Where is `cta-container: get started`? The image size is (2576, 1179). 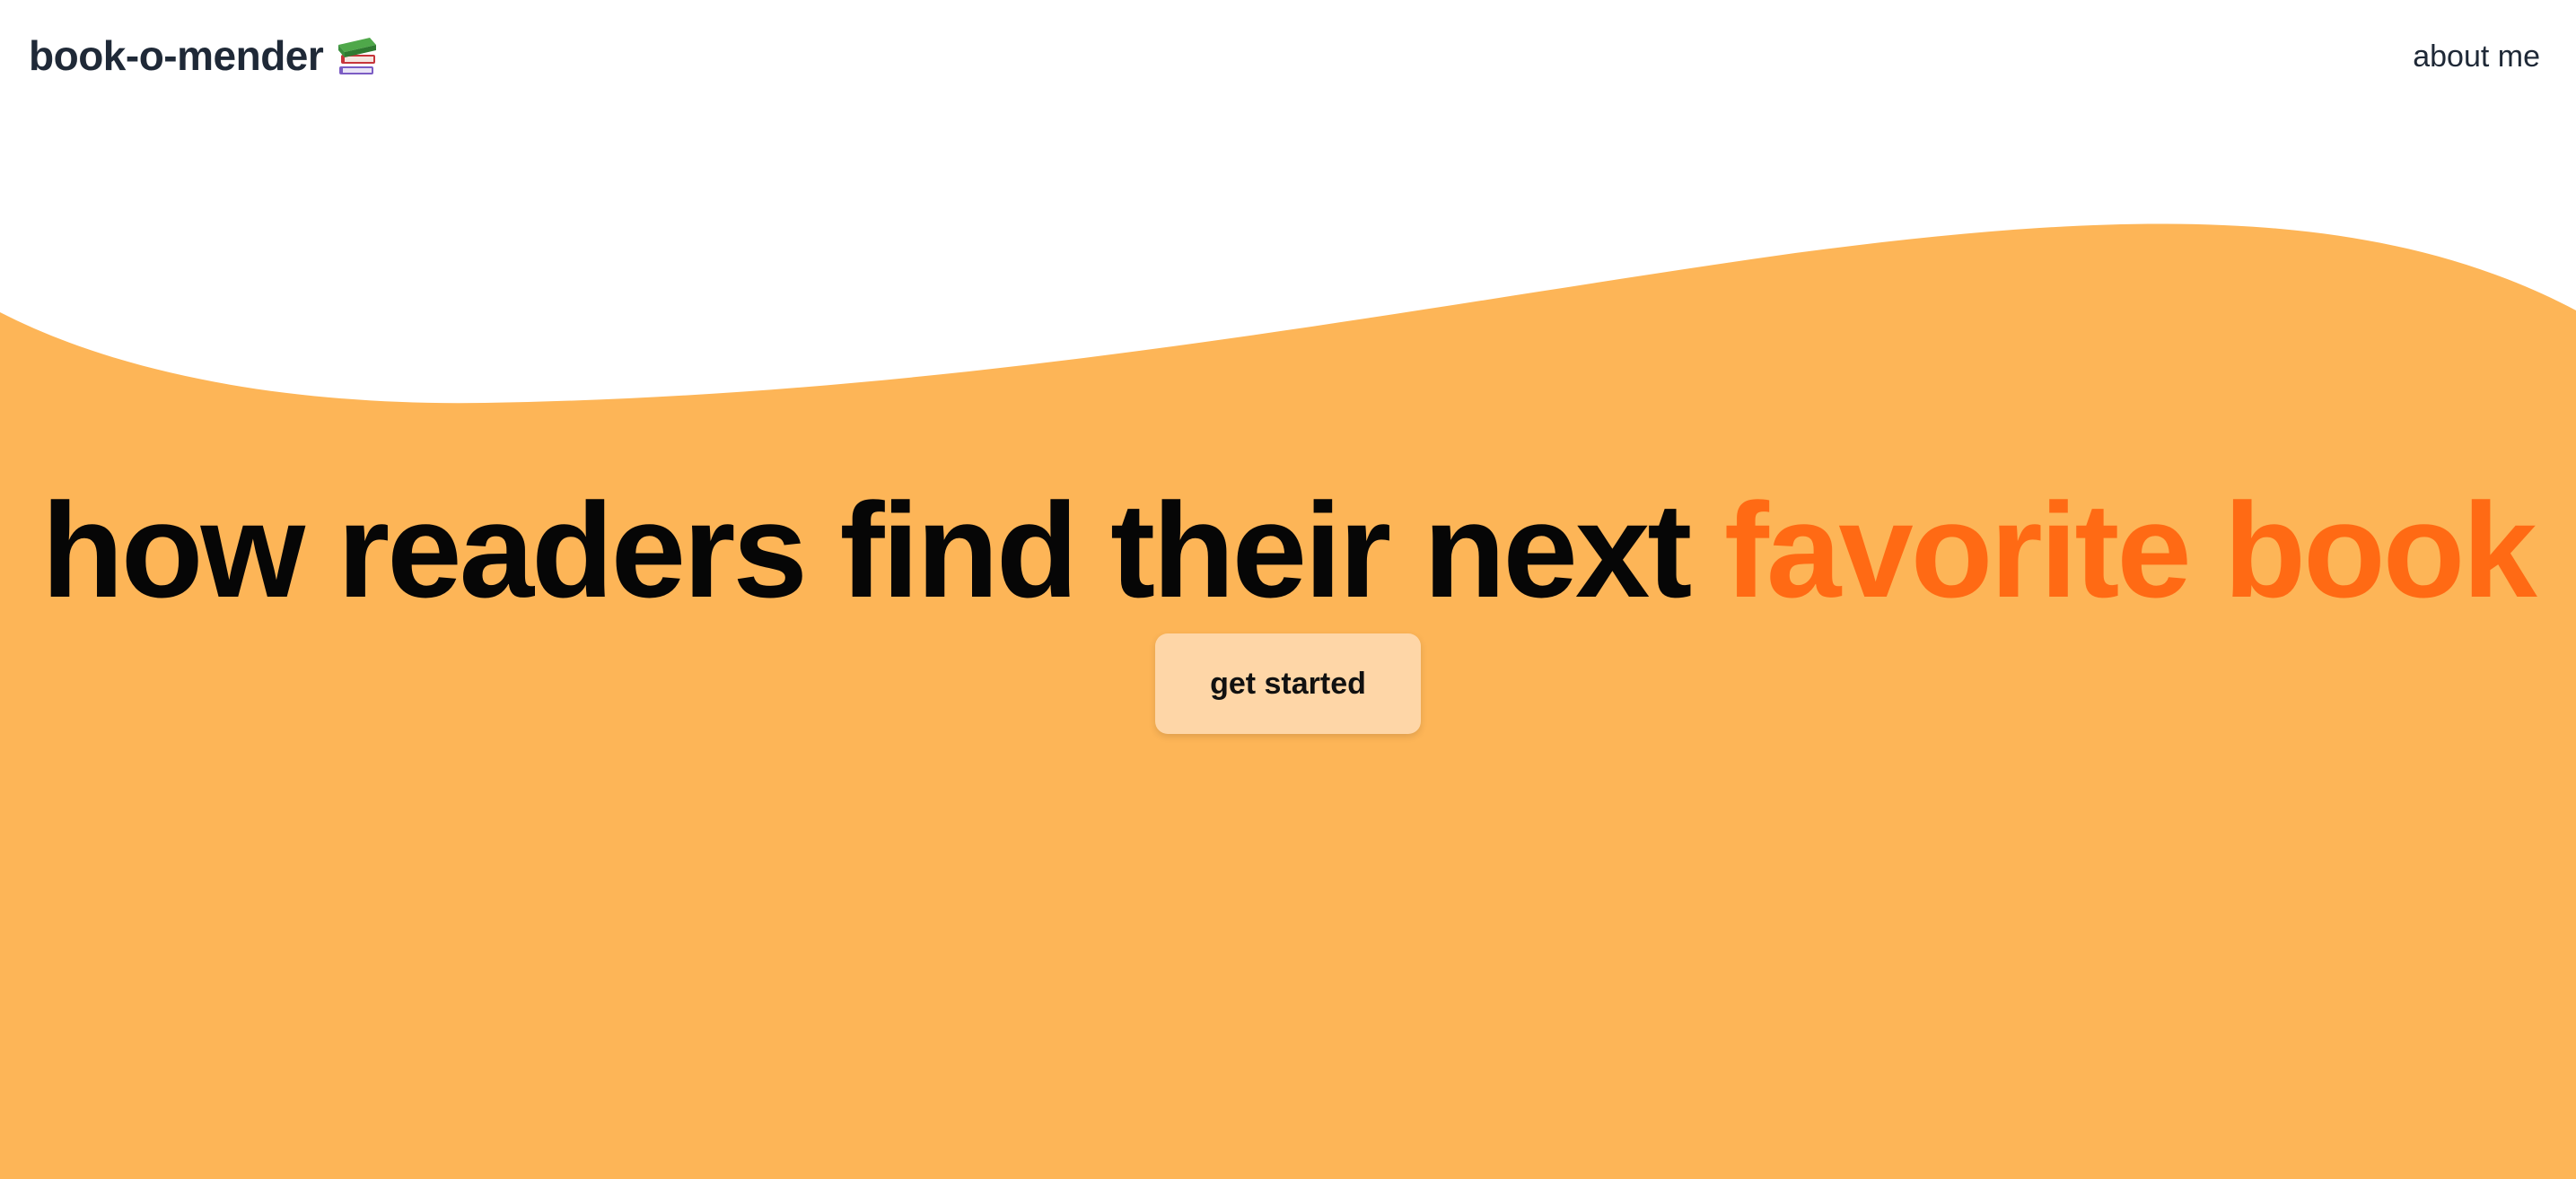
cta-container: get started is located at coordinates (1288, 683).